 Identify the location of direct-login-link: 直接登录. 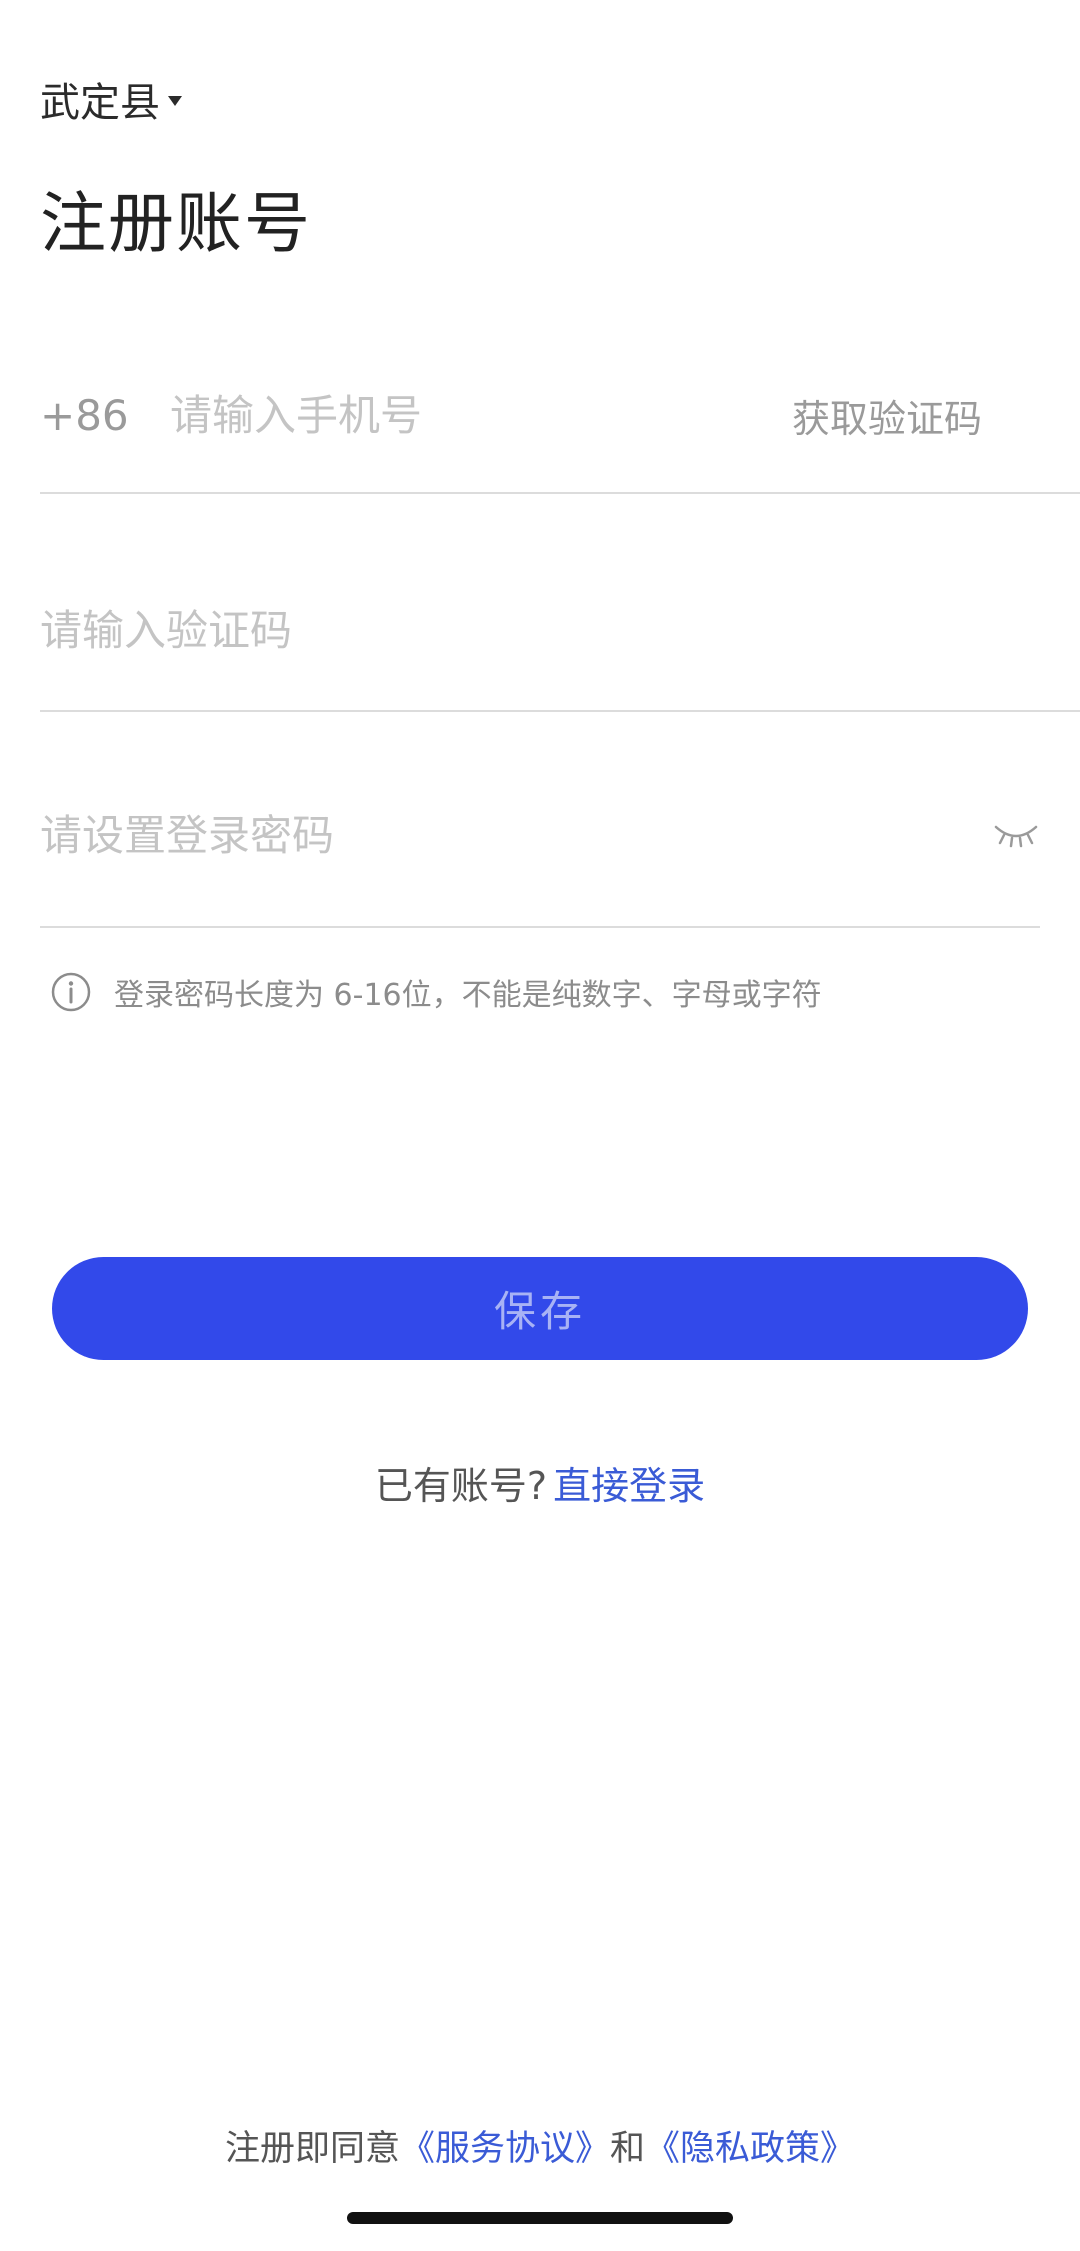
(629, 1486).